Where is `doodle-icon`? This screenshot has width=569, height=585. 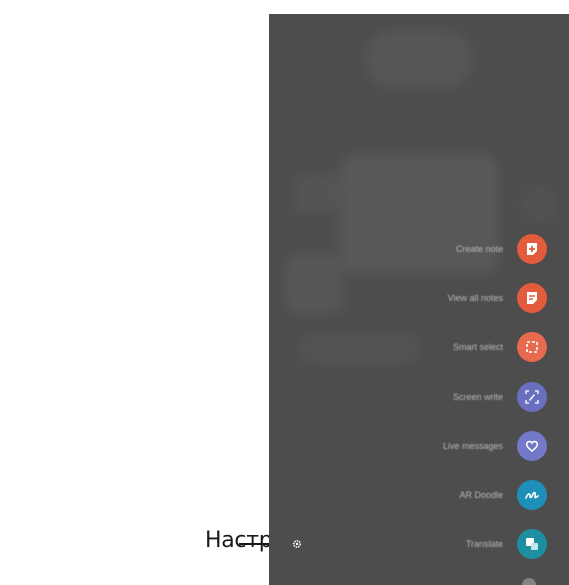 doodle-icon is located at coordinates (532, 495).